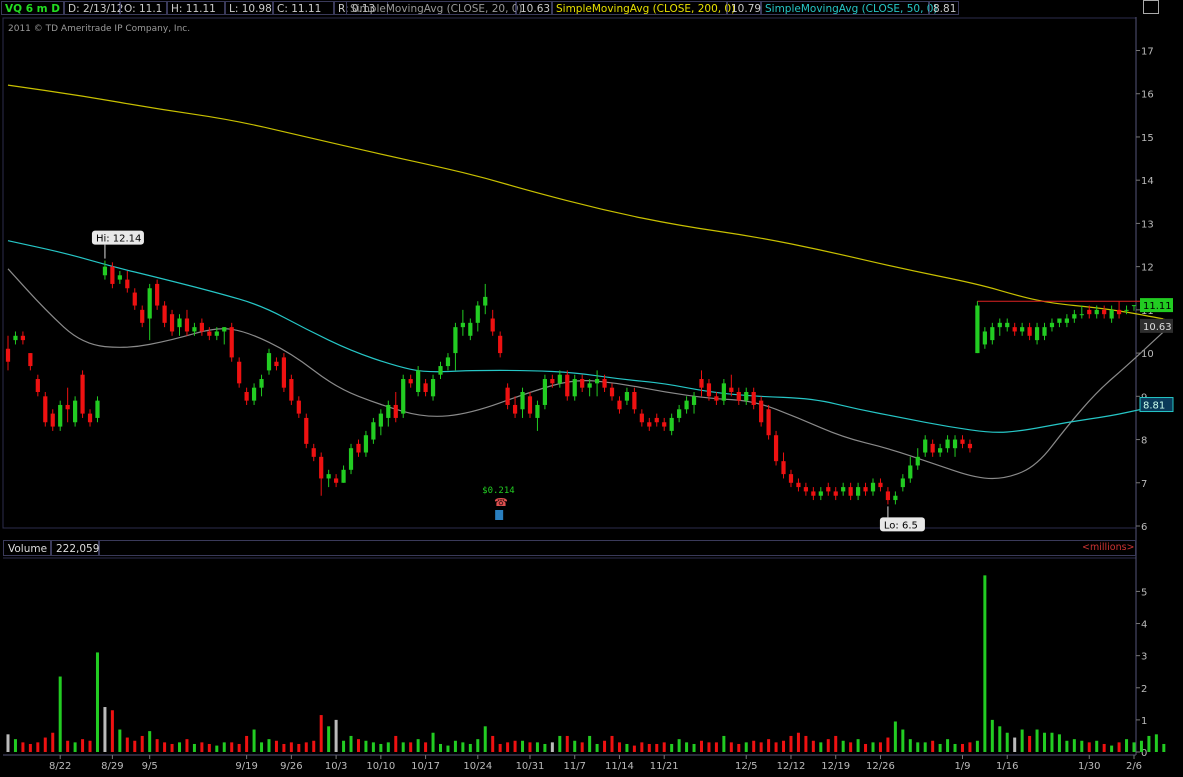 The height and width of the screenshot is (777, 1183). I want to click on date-tick-label: 10/3, so click(336, 766).